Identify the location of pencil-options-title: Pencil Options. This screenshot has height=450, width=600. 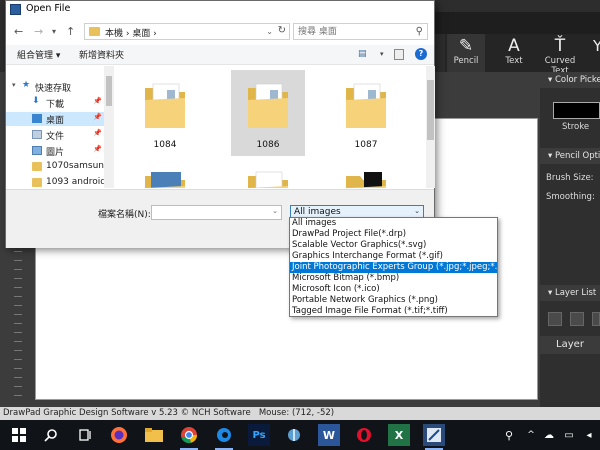
(577, 156).